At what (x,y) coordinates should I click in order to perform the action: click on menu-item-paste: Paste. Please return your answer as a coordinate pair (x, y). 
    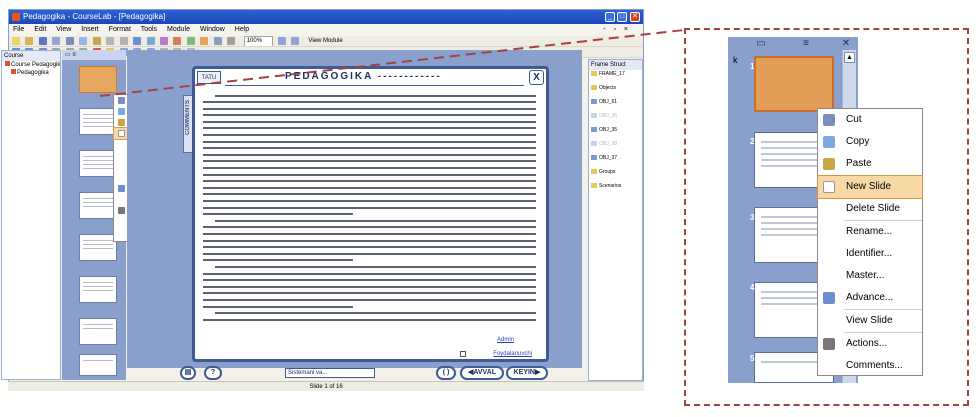
    Looking at the image, I should click on (870, 164).